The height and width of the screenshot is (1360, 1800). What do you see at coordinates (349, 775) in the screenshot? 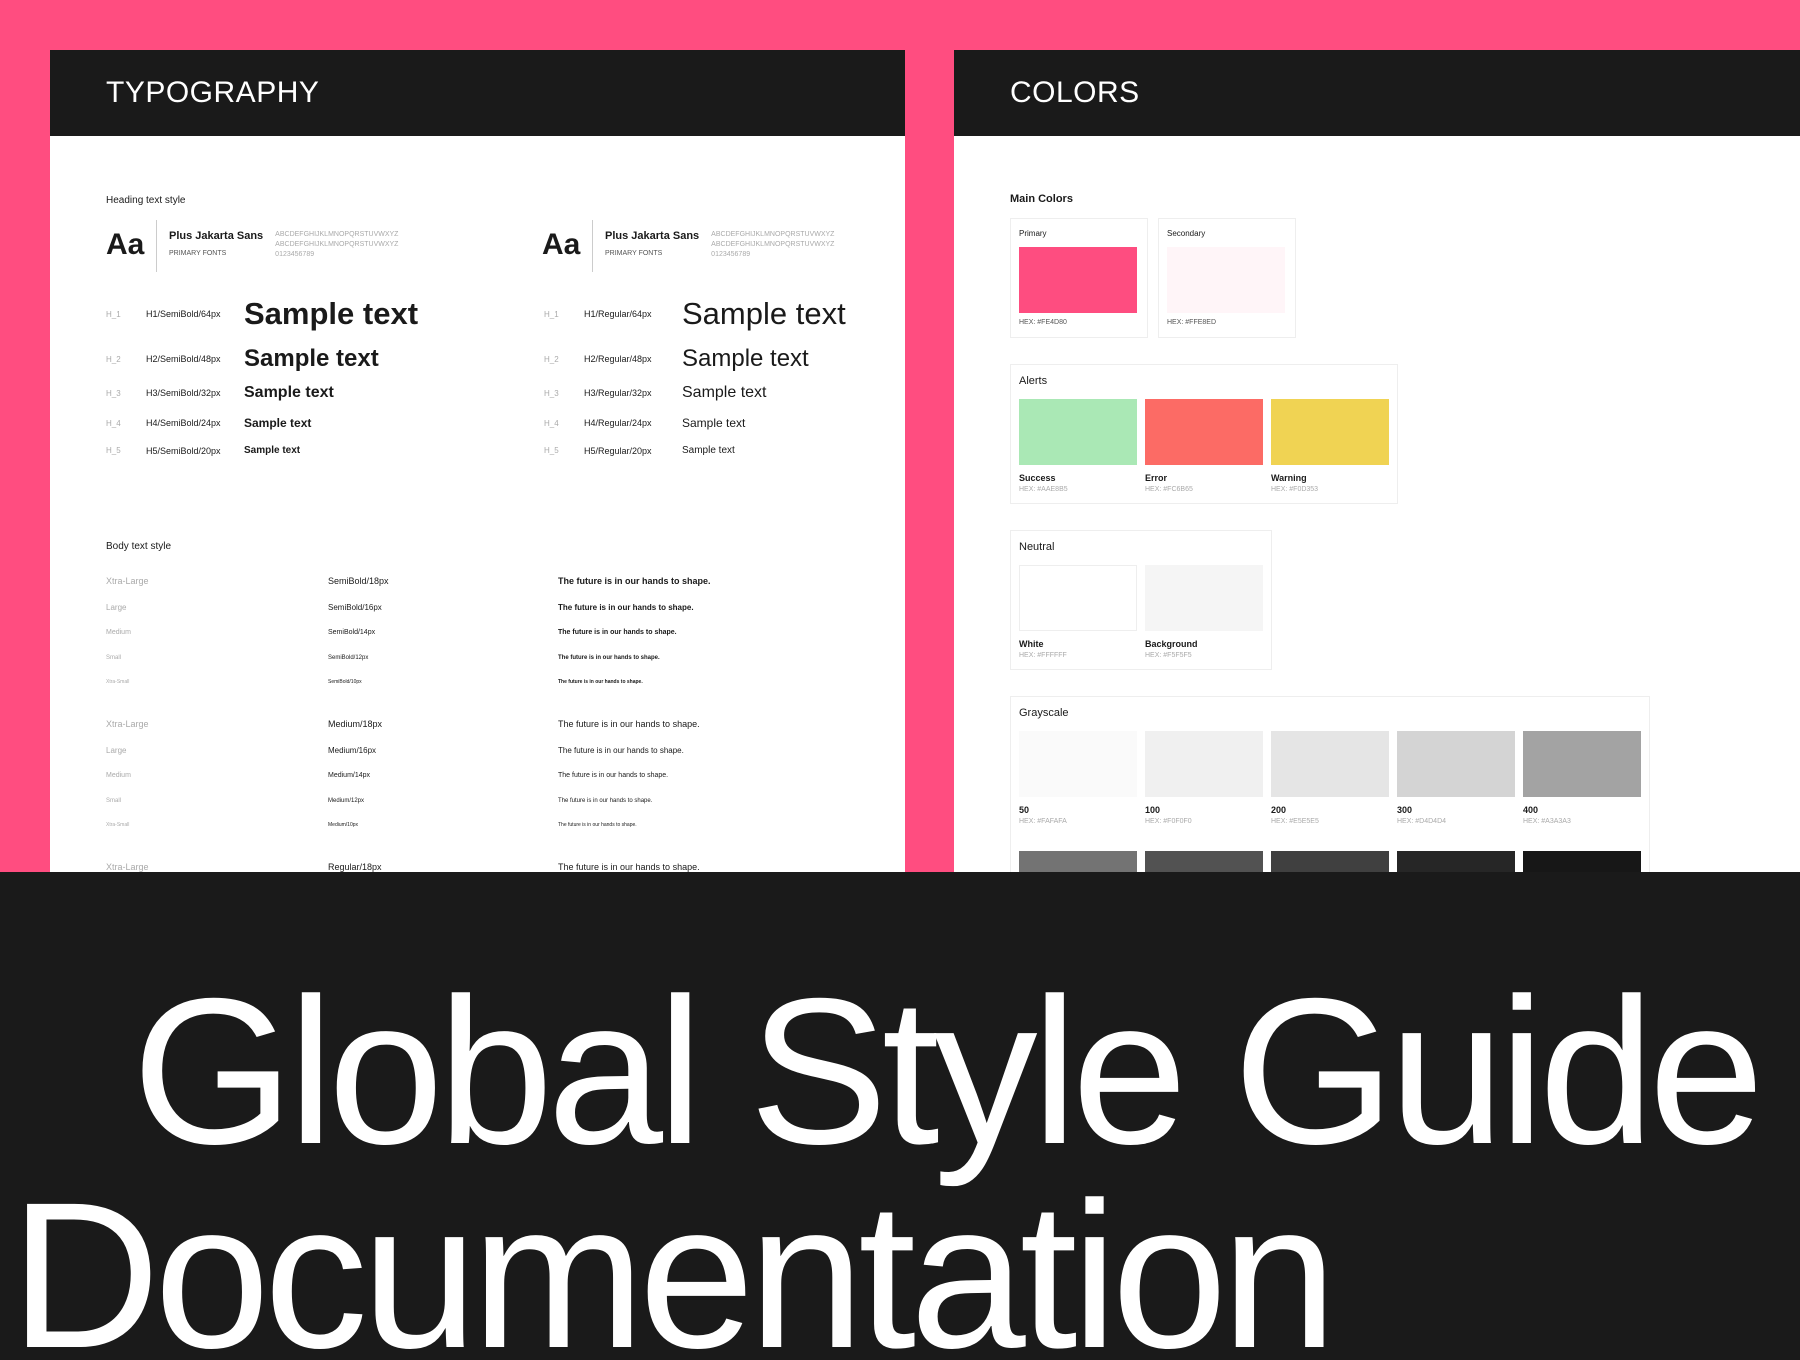
I see `body-spec: Medium/14px` at bounding box center [349, 775].